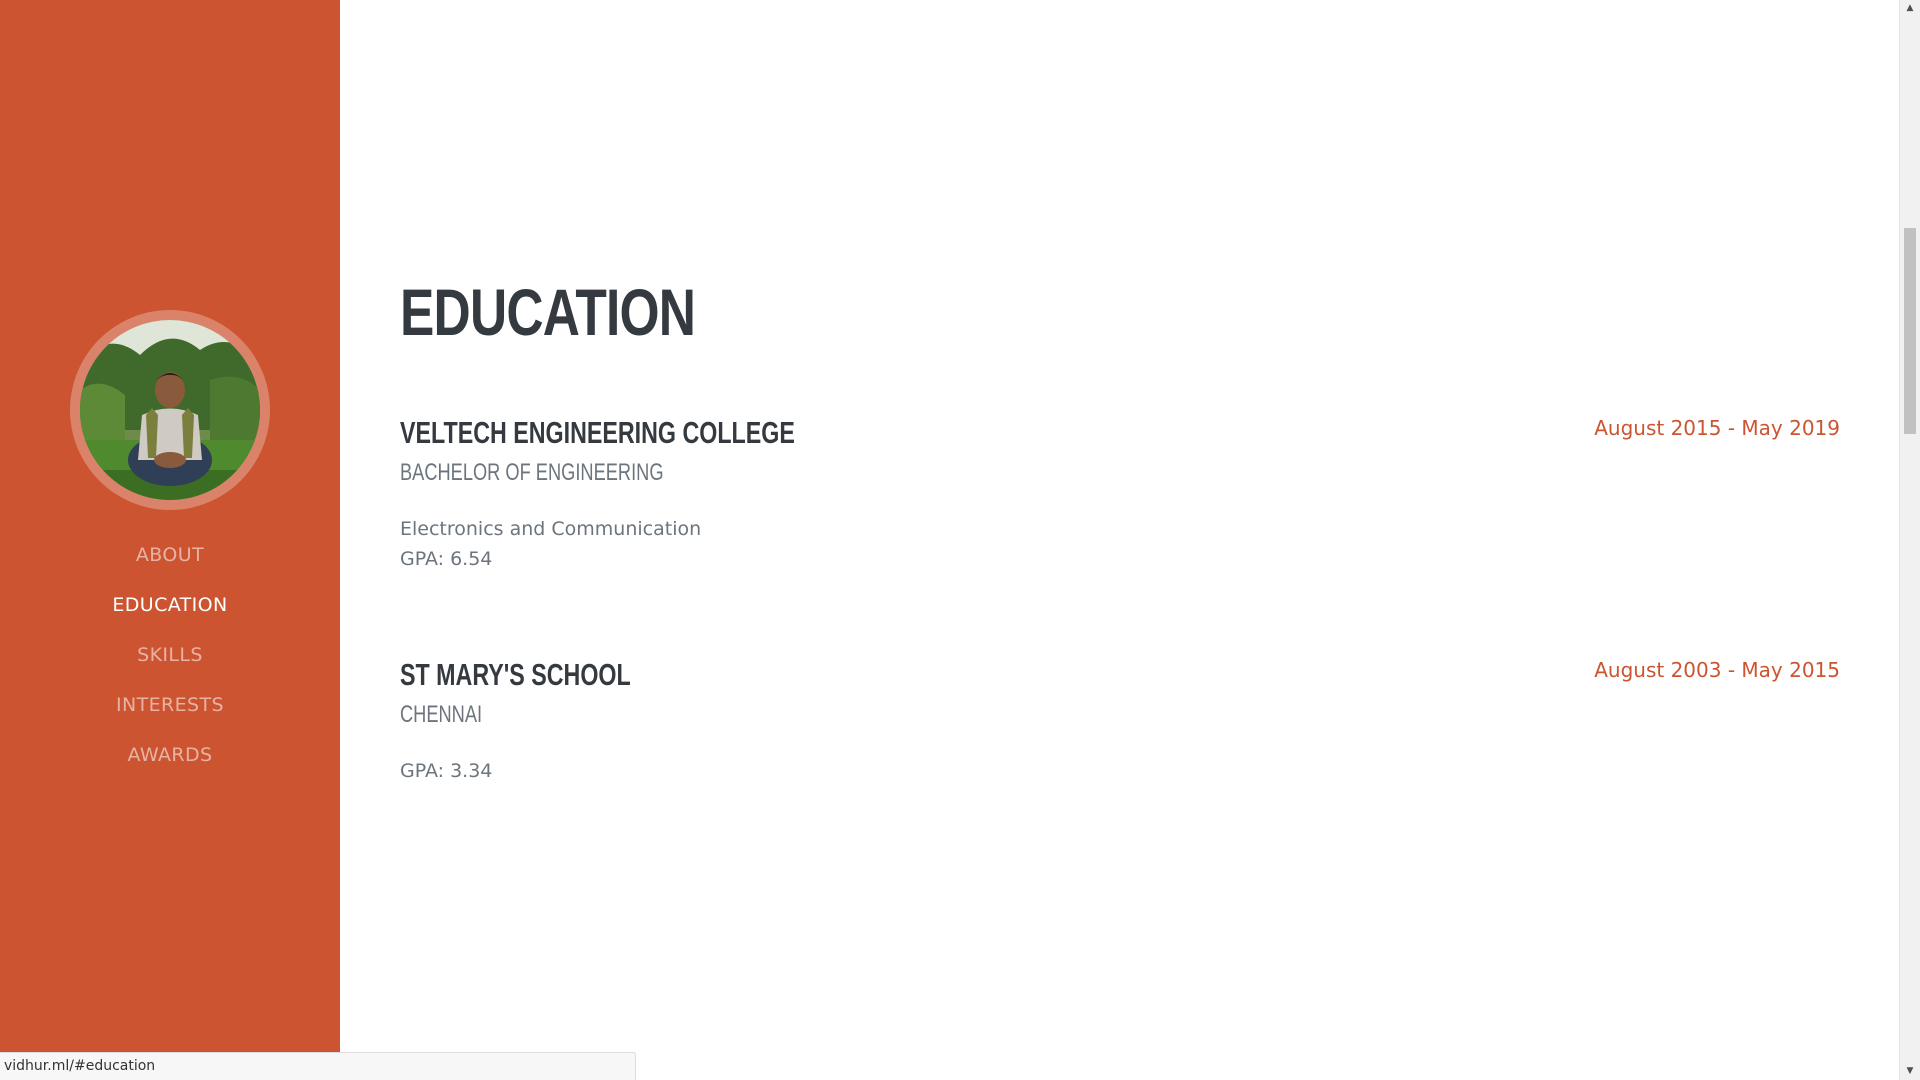 The height and width of the screenshot is (1080, 1920). What do you see at coordinates (170, 760) in the screenshot?
I see `nav-item-awards: AWARDS` at bounding box center [170, 760].